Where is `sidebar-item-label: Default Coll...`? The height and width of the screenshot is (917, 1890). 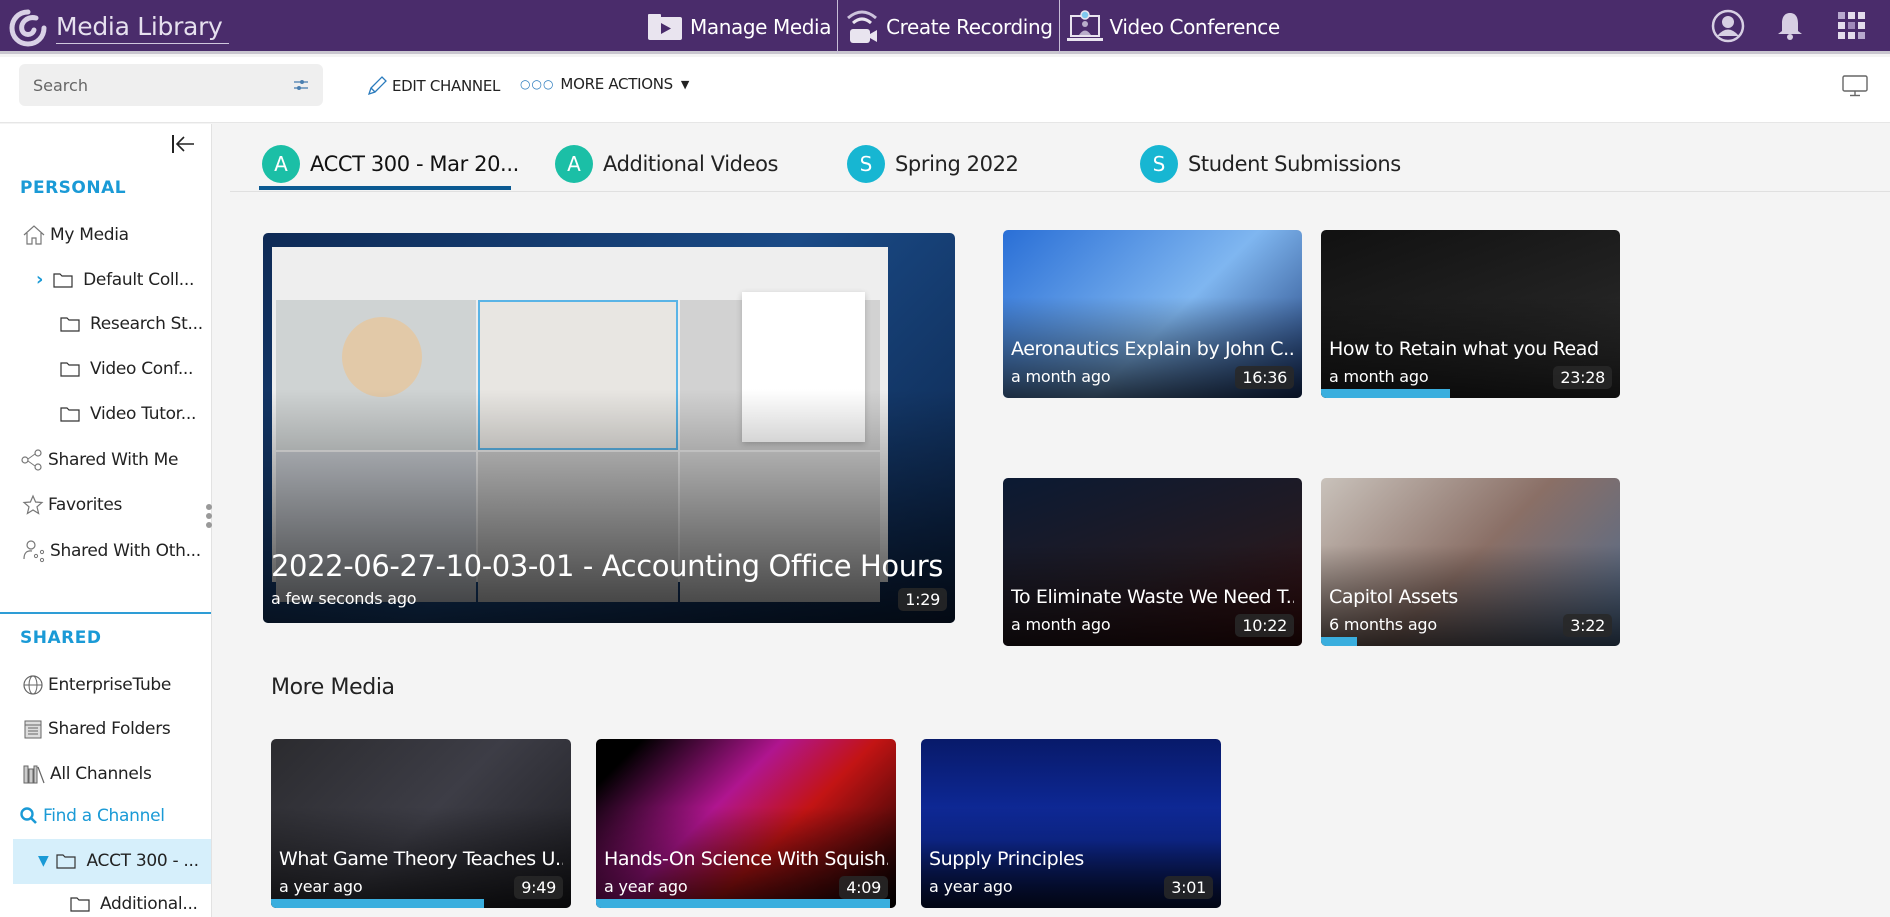 sidebar-item-label: Default Coll... is located at coordinates (139, 279).